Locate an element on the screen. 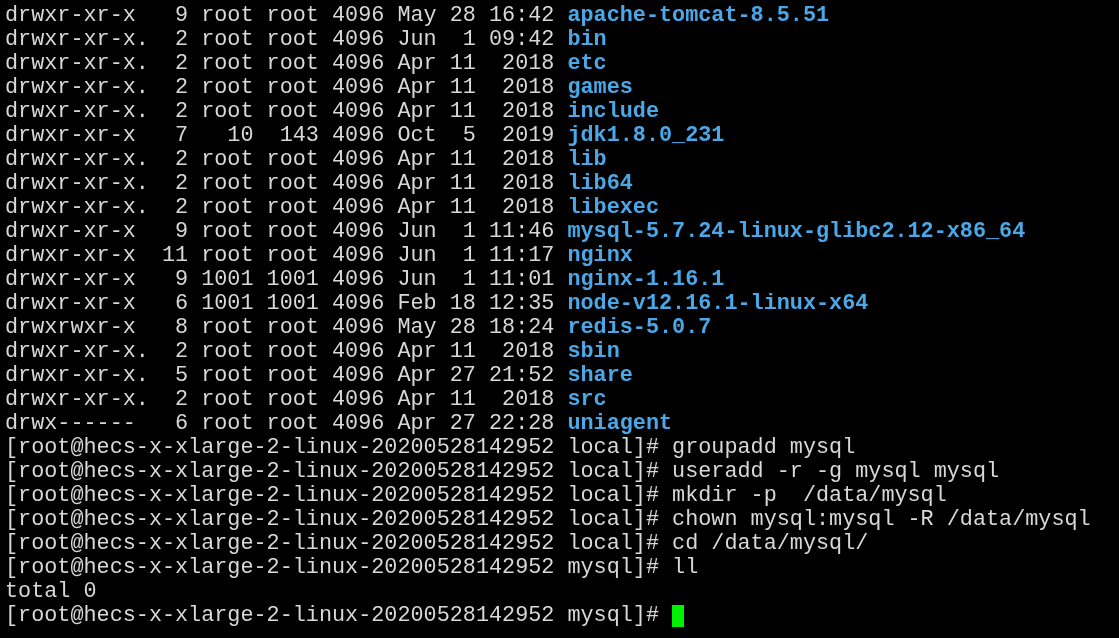  file-attributes: drwx------ 6 root root 4096 Apr 27 22:28 is located at coordinates (280, 424).